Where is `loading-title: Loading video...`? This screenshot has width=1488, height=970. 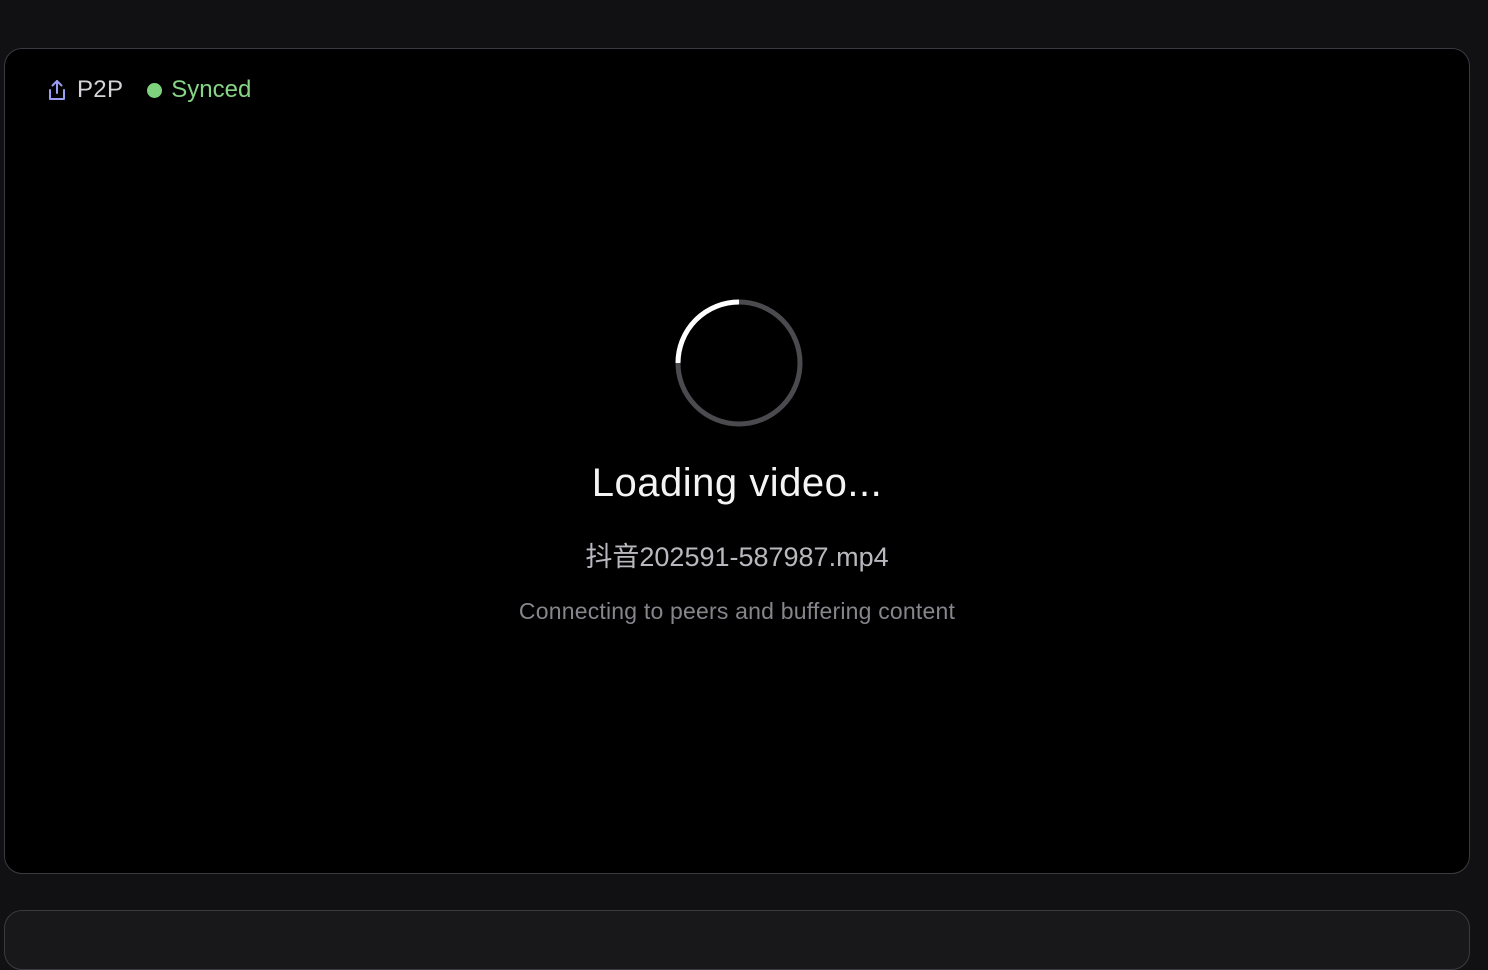 loading-title: Loading video... is located at coordinates (737, 483).